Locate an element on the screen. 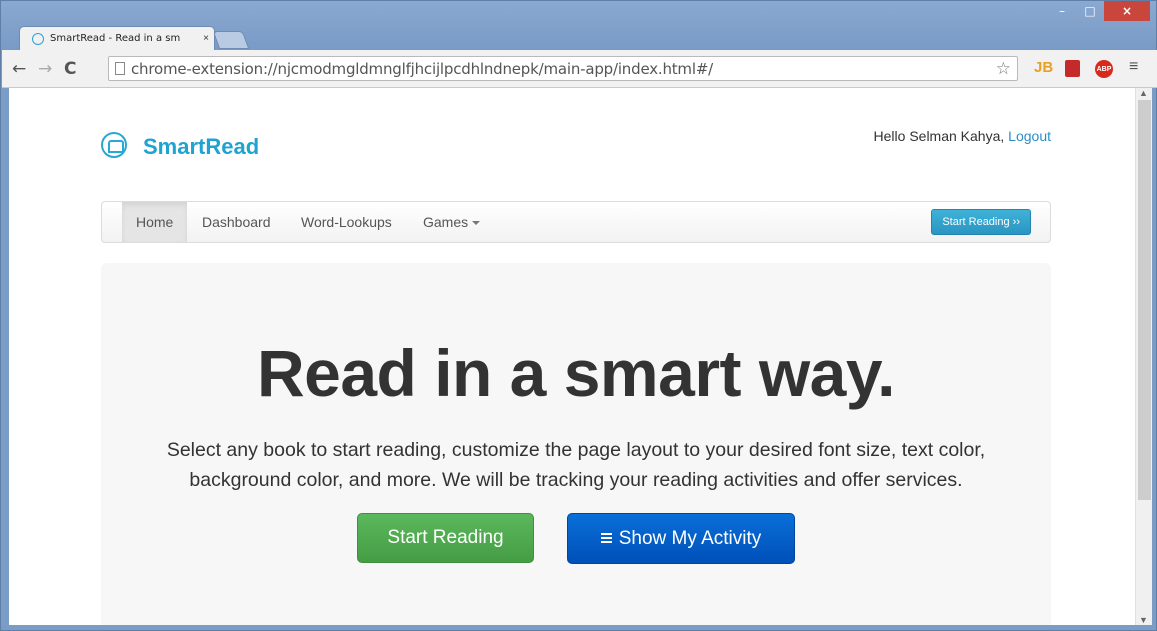  close-tab-icon: × is located at coordinates (206, 38).